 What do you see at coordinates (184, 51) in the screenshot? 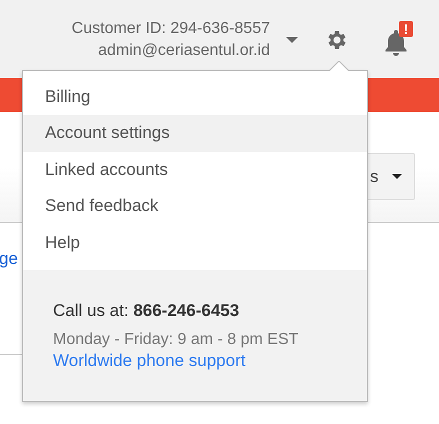
I see `account-email: admin@ceriasentul.or.id` at bounding box center [184, 51].